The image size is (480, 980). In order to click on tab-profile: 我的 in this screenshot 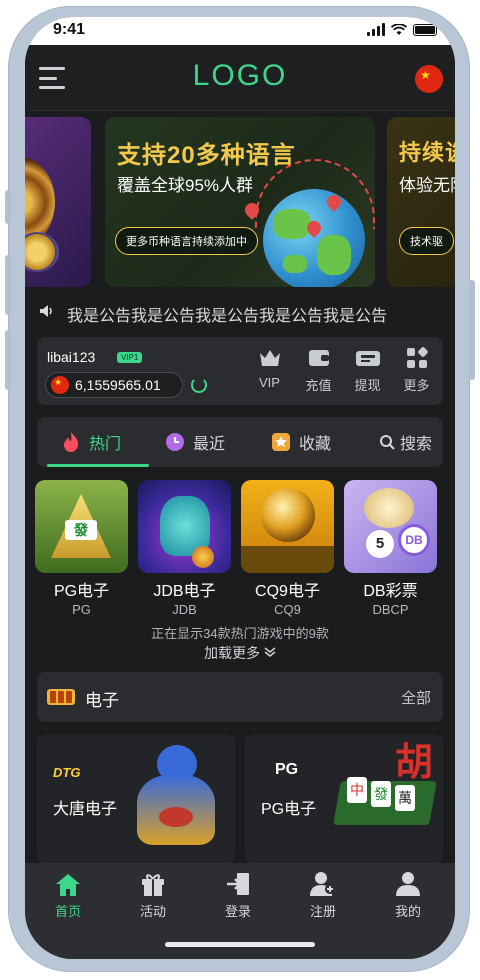, I will do `click(408, 894)`.